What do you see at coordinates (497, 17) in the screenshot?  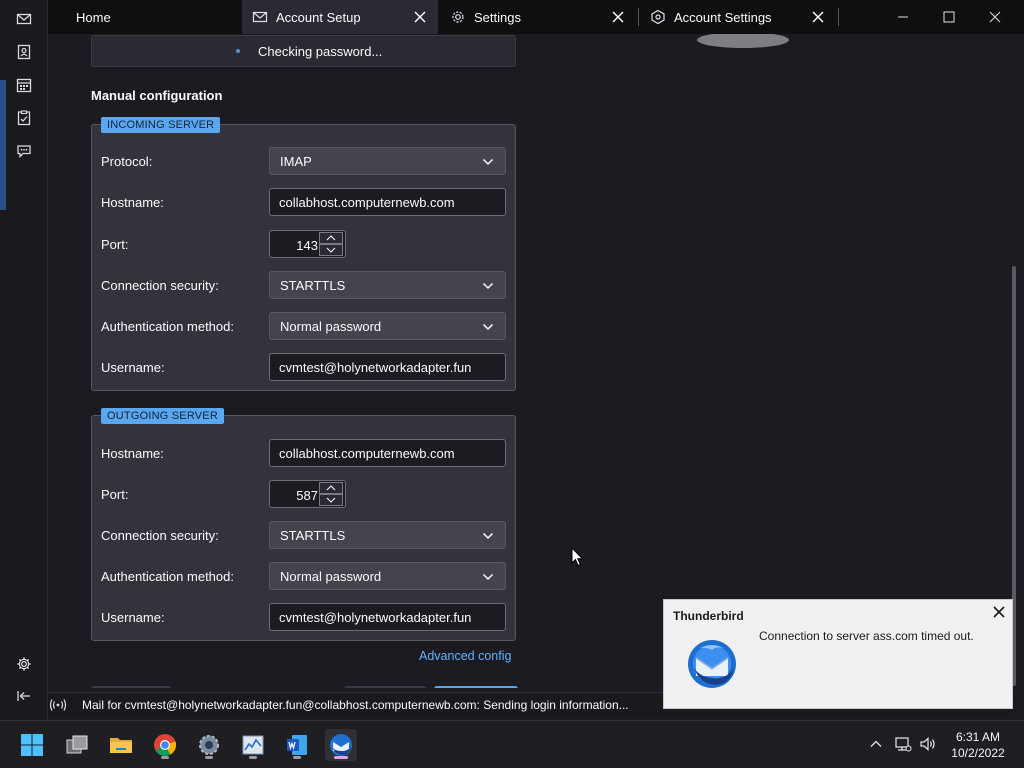 I see `tab-label: Settings` at bounding box center [497, 17].